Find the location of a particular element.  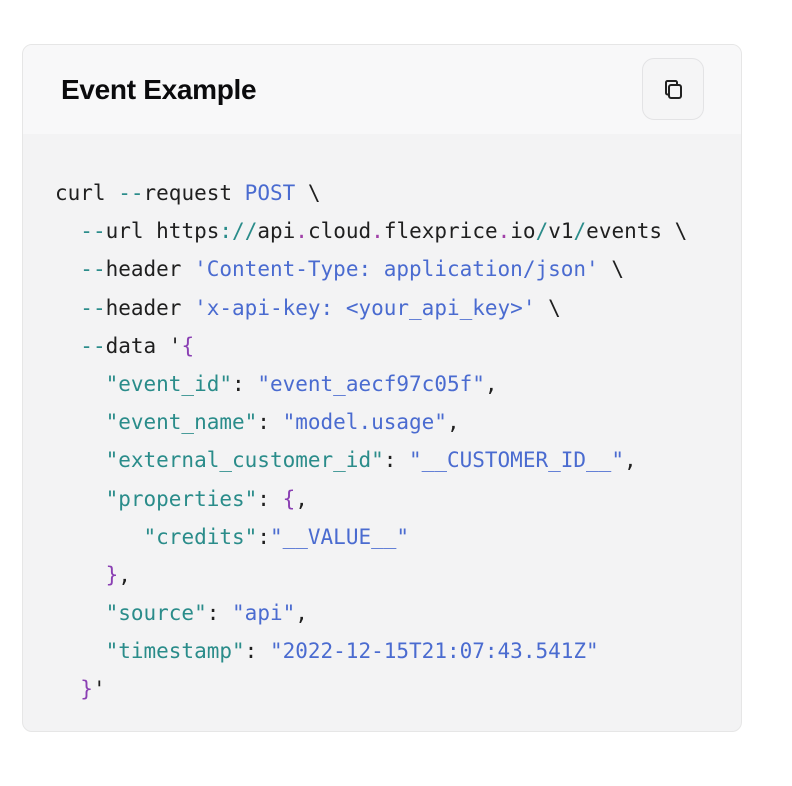

code-token: curl is located at coordinates (87, 193).